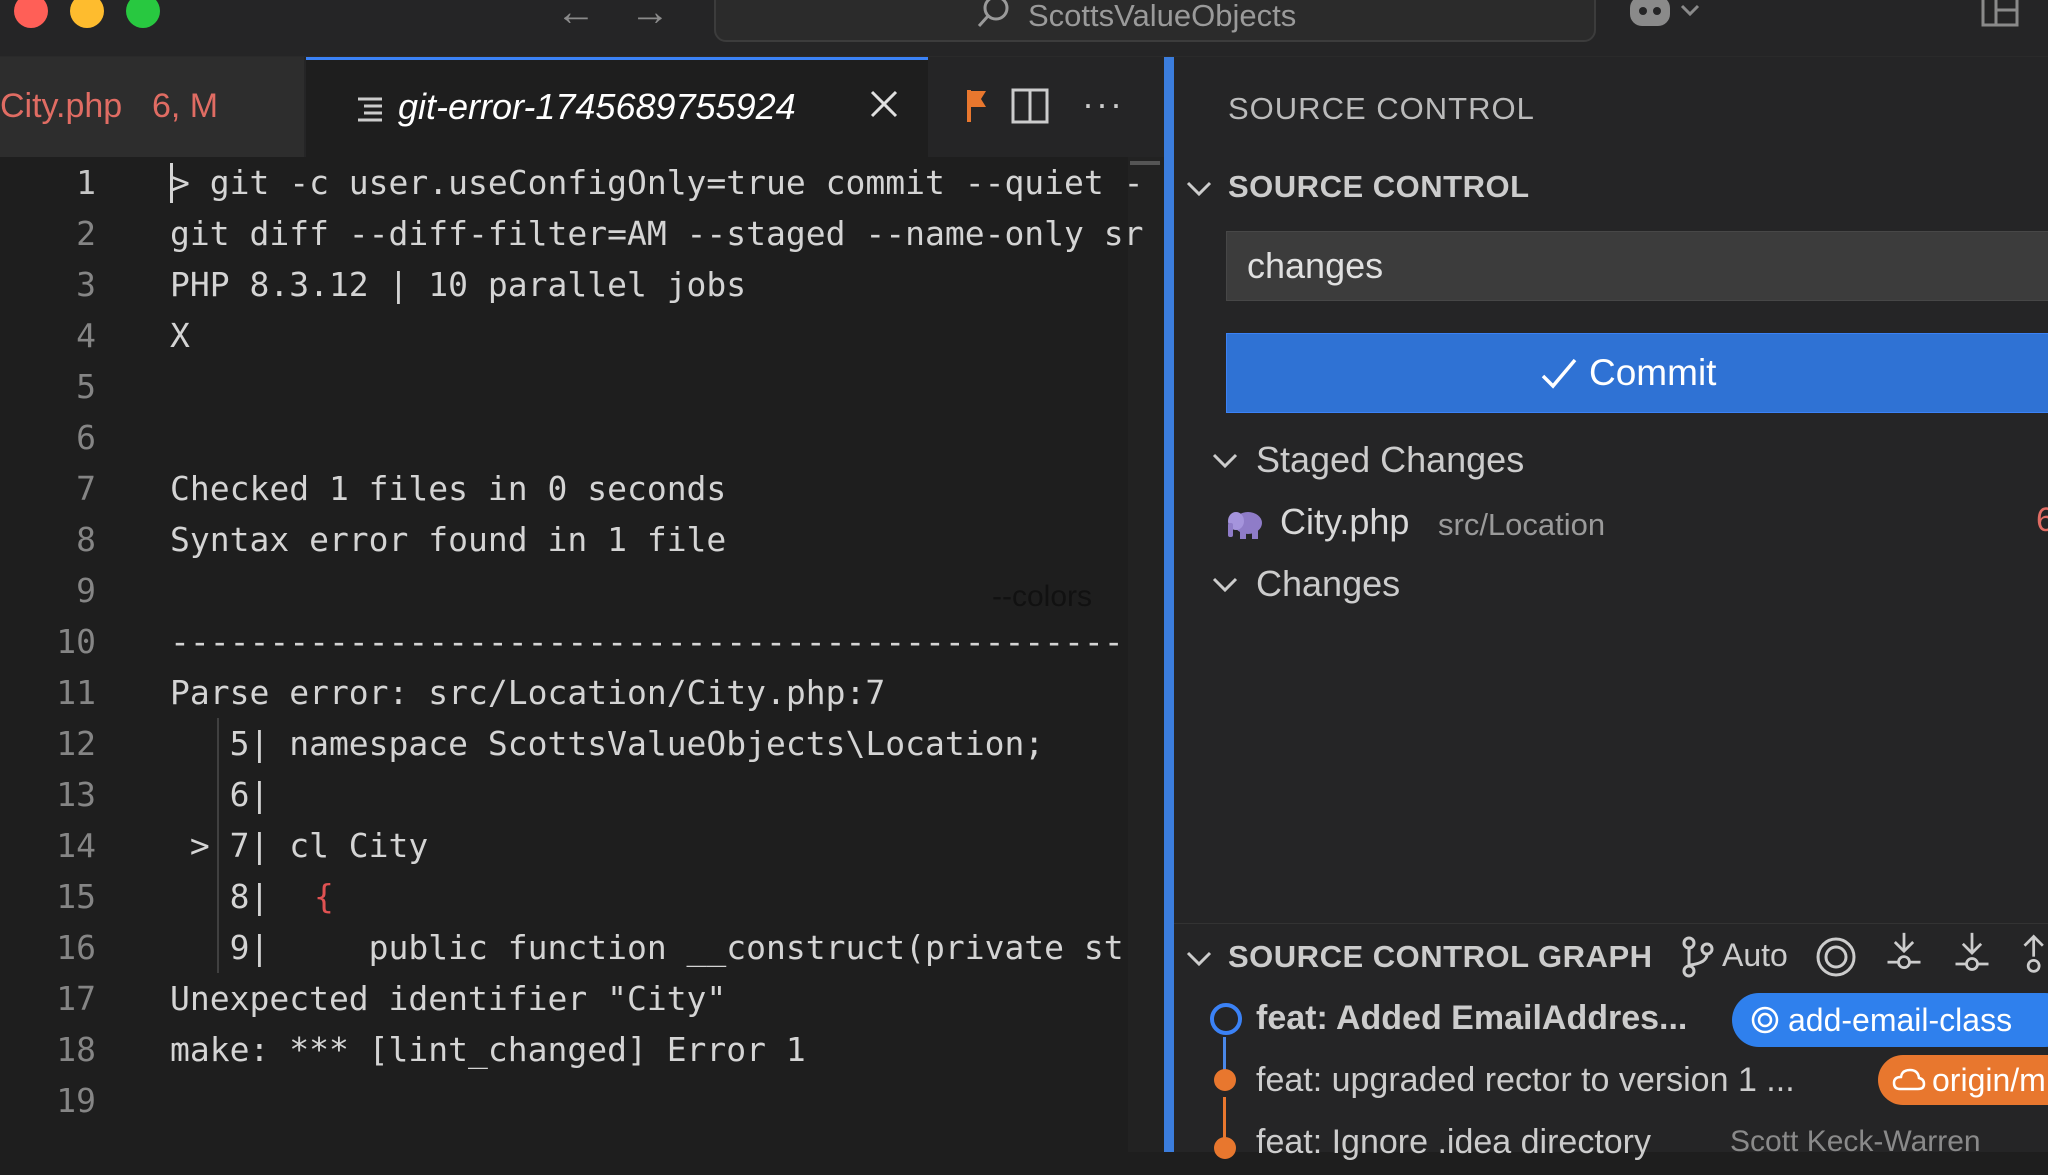 The width and height of the screenshot is (2048, 1175). What do you see at coordinates (582, 845) in the screenshot?
I see `code-line: 14 > 7| cl City` at bounding box center [582, 845].